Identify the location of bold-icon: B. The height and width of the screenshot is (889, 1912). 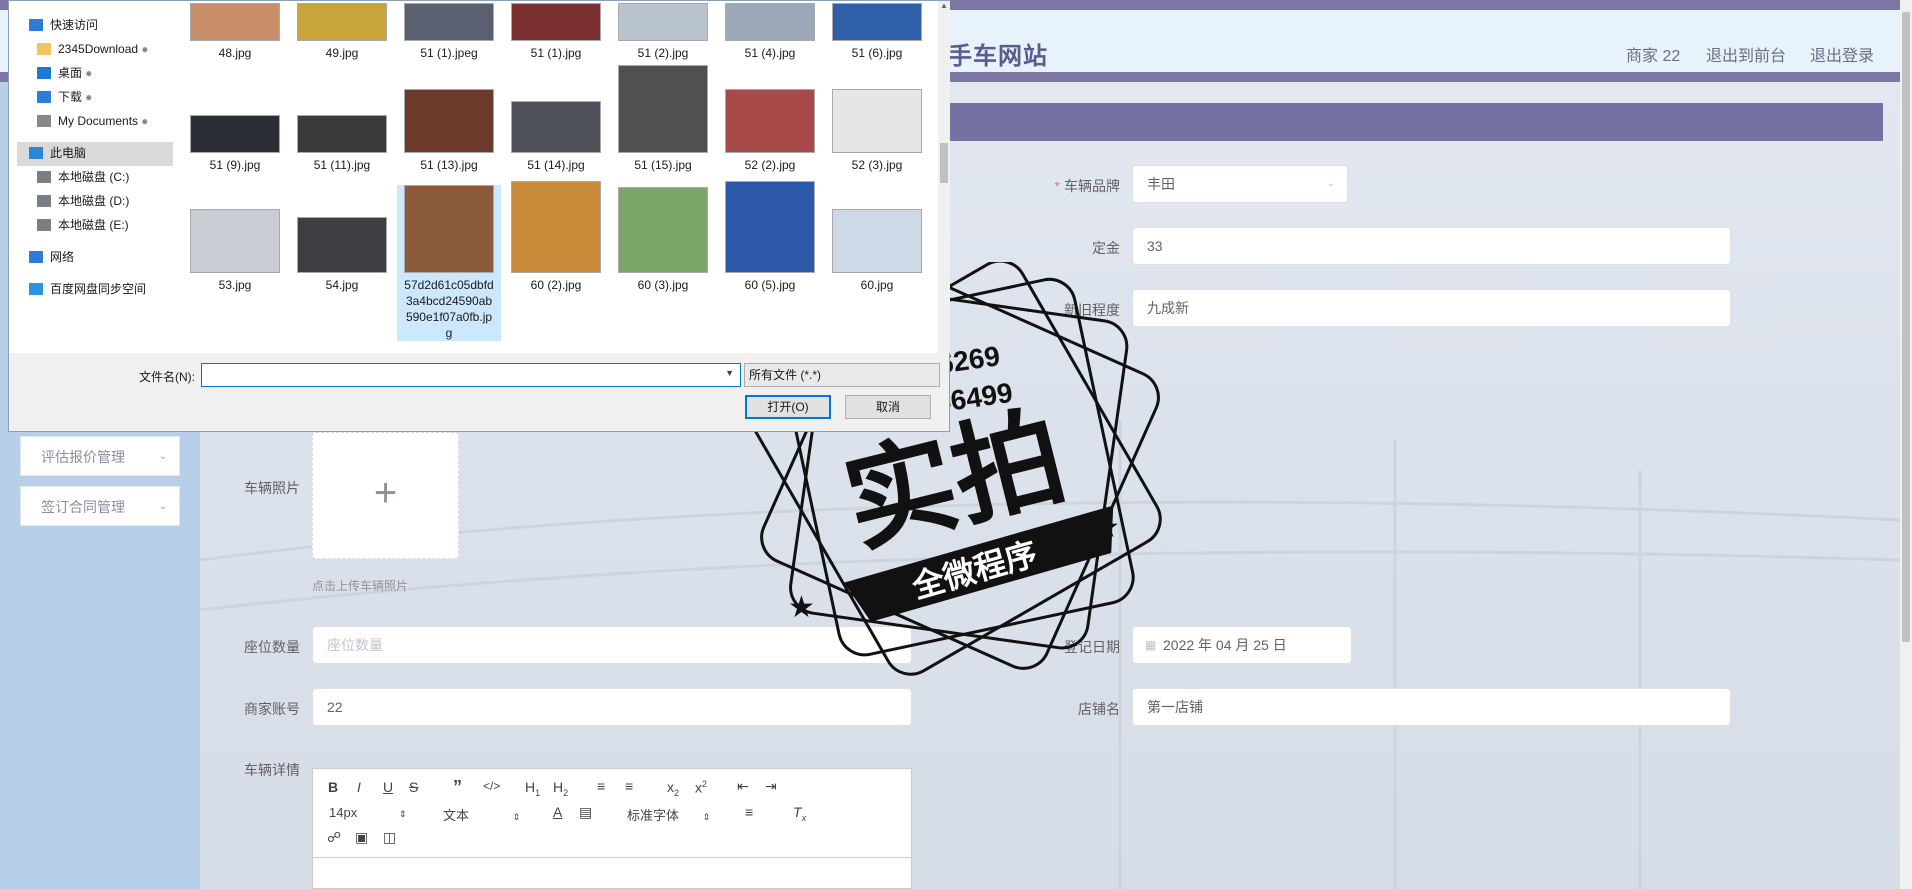
(333, 787).